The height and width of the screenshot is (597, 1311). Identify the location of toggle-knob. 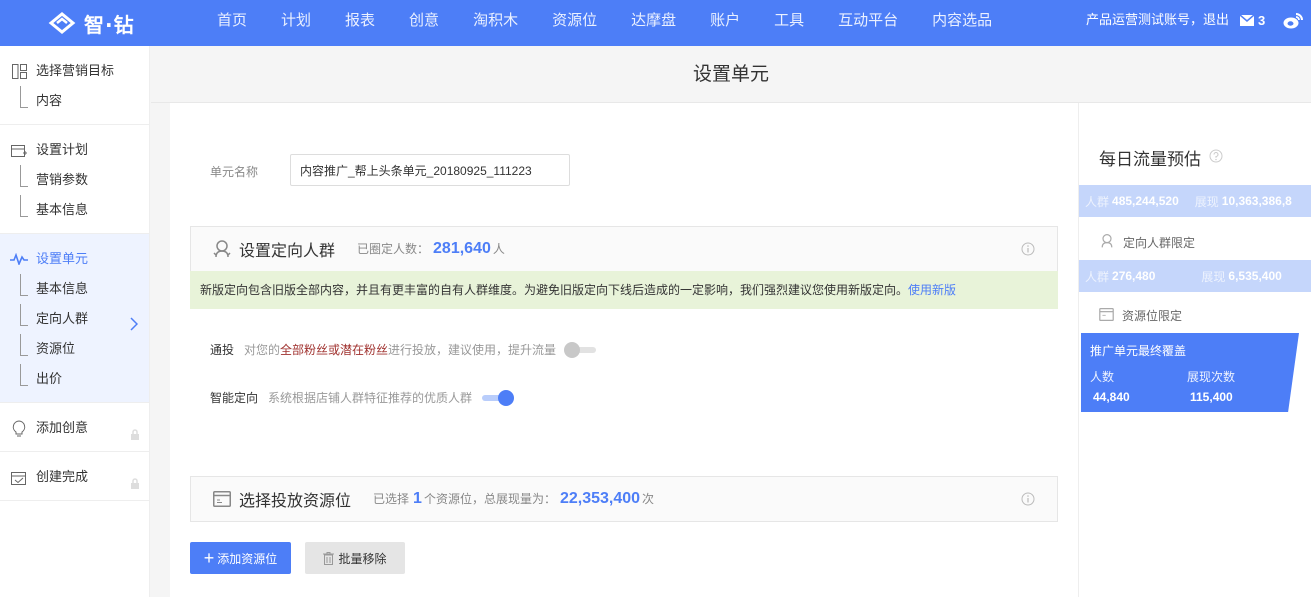
(572, 349).